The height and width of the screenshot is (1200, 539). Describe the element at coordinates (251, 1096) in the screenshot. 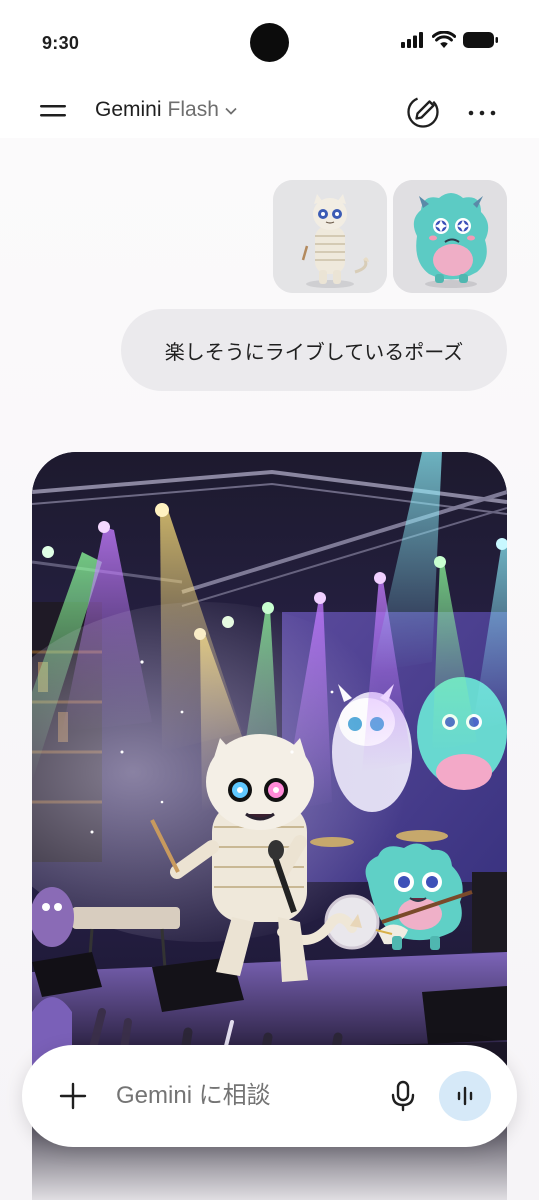

I see `prompt-input` at that location.